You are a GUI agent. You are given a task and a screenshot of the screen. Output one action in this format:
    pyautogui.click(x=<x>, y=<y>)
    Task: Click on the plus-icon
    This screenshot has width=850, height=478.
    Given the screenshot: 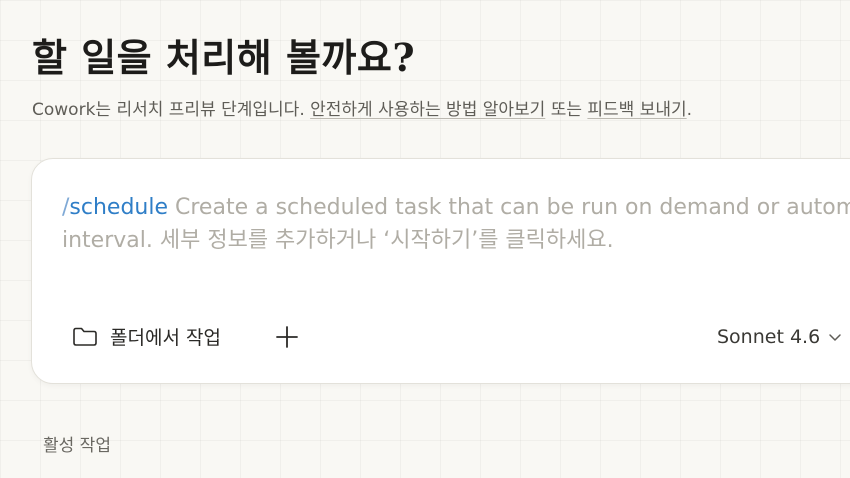 What is the action you would take?
    pyautogui.click(x=287, y=337)
    